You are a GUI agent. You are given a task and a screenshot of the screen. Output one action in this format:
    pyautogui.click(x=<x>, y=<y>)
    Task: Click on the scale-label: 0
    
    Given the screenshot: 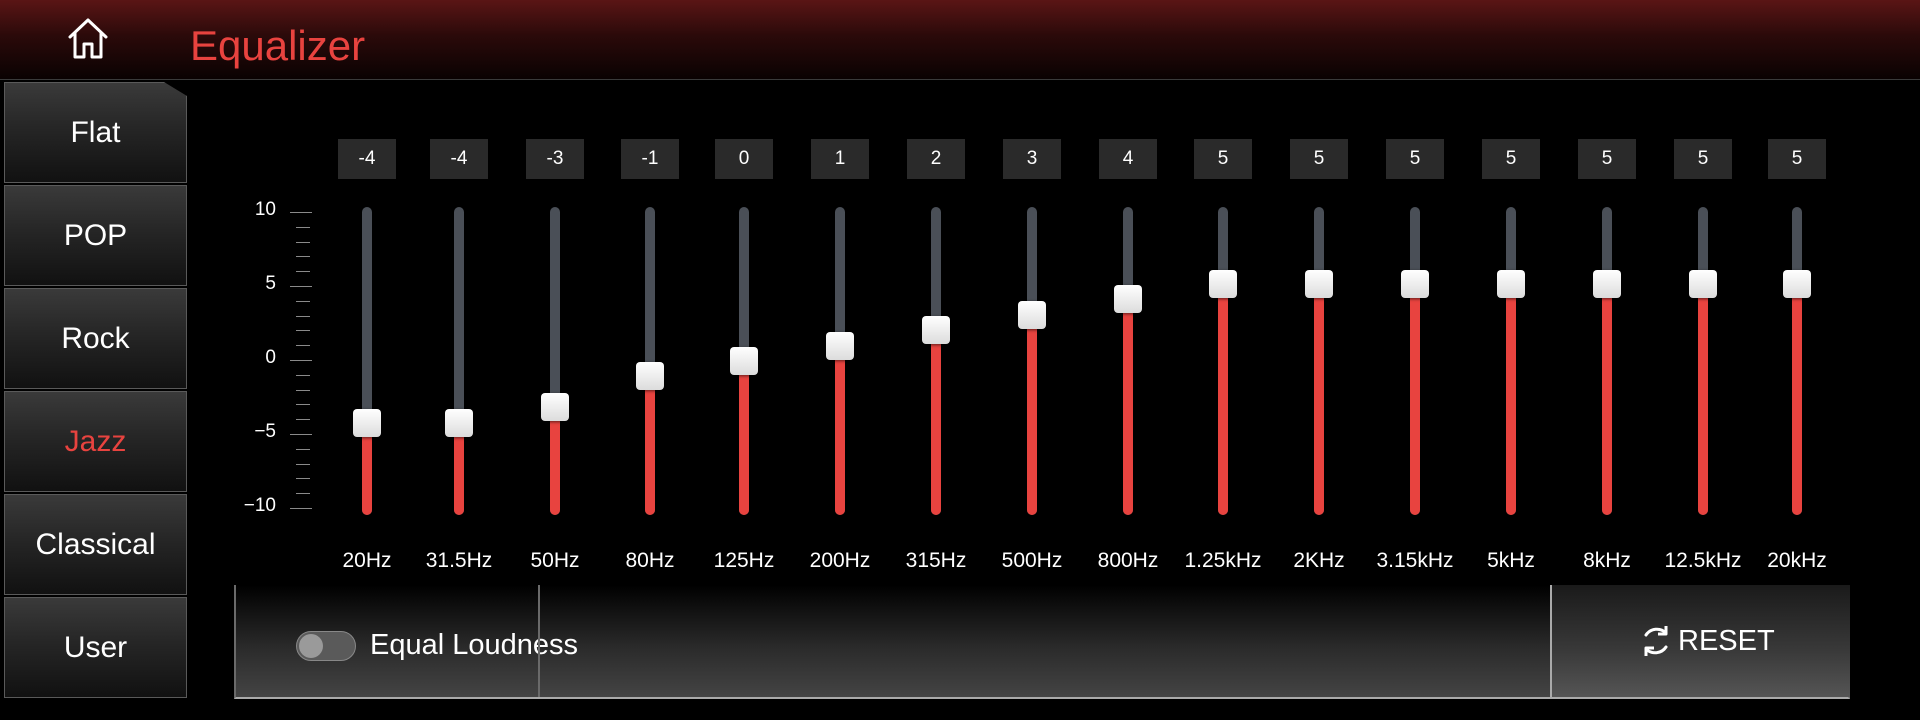 What is the action you would take?
    pyautogui.click(x=270, y=357)
    